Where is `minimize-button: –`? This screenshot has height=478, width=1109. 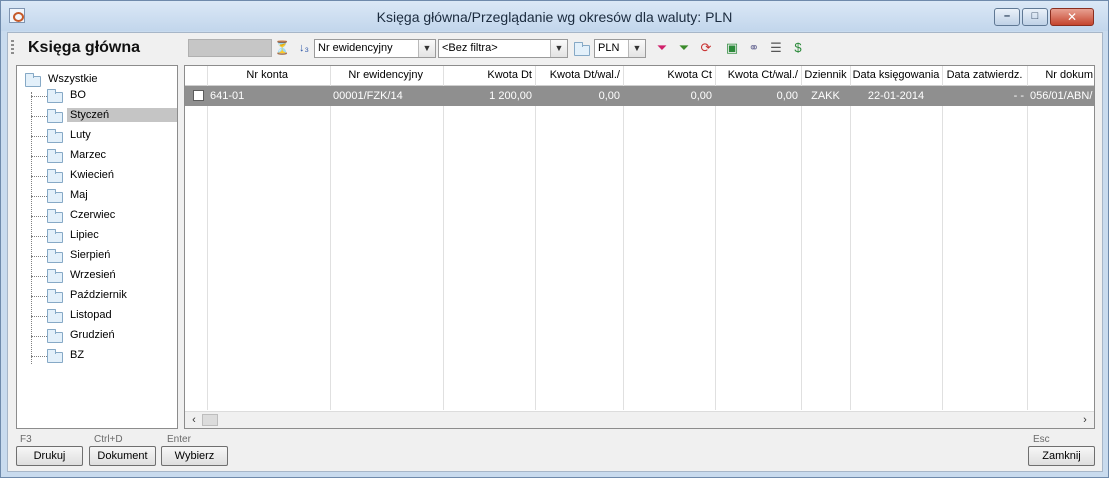 minimize-button: – is located at coordinates (1007, 17).